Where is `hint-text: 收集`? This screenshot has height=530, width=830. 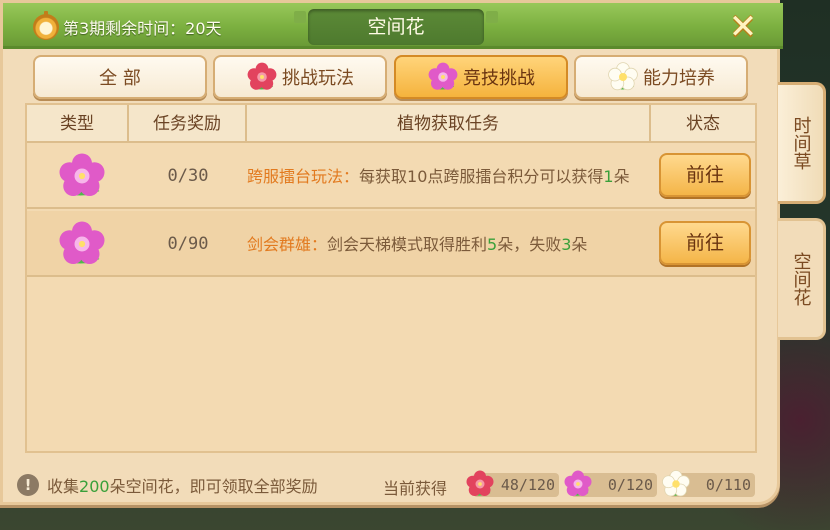 hint-text: 收集 is located at coordinates (63, 486).